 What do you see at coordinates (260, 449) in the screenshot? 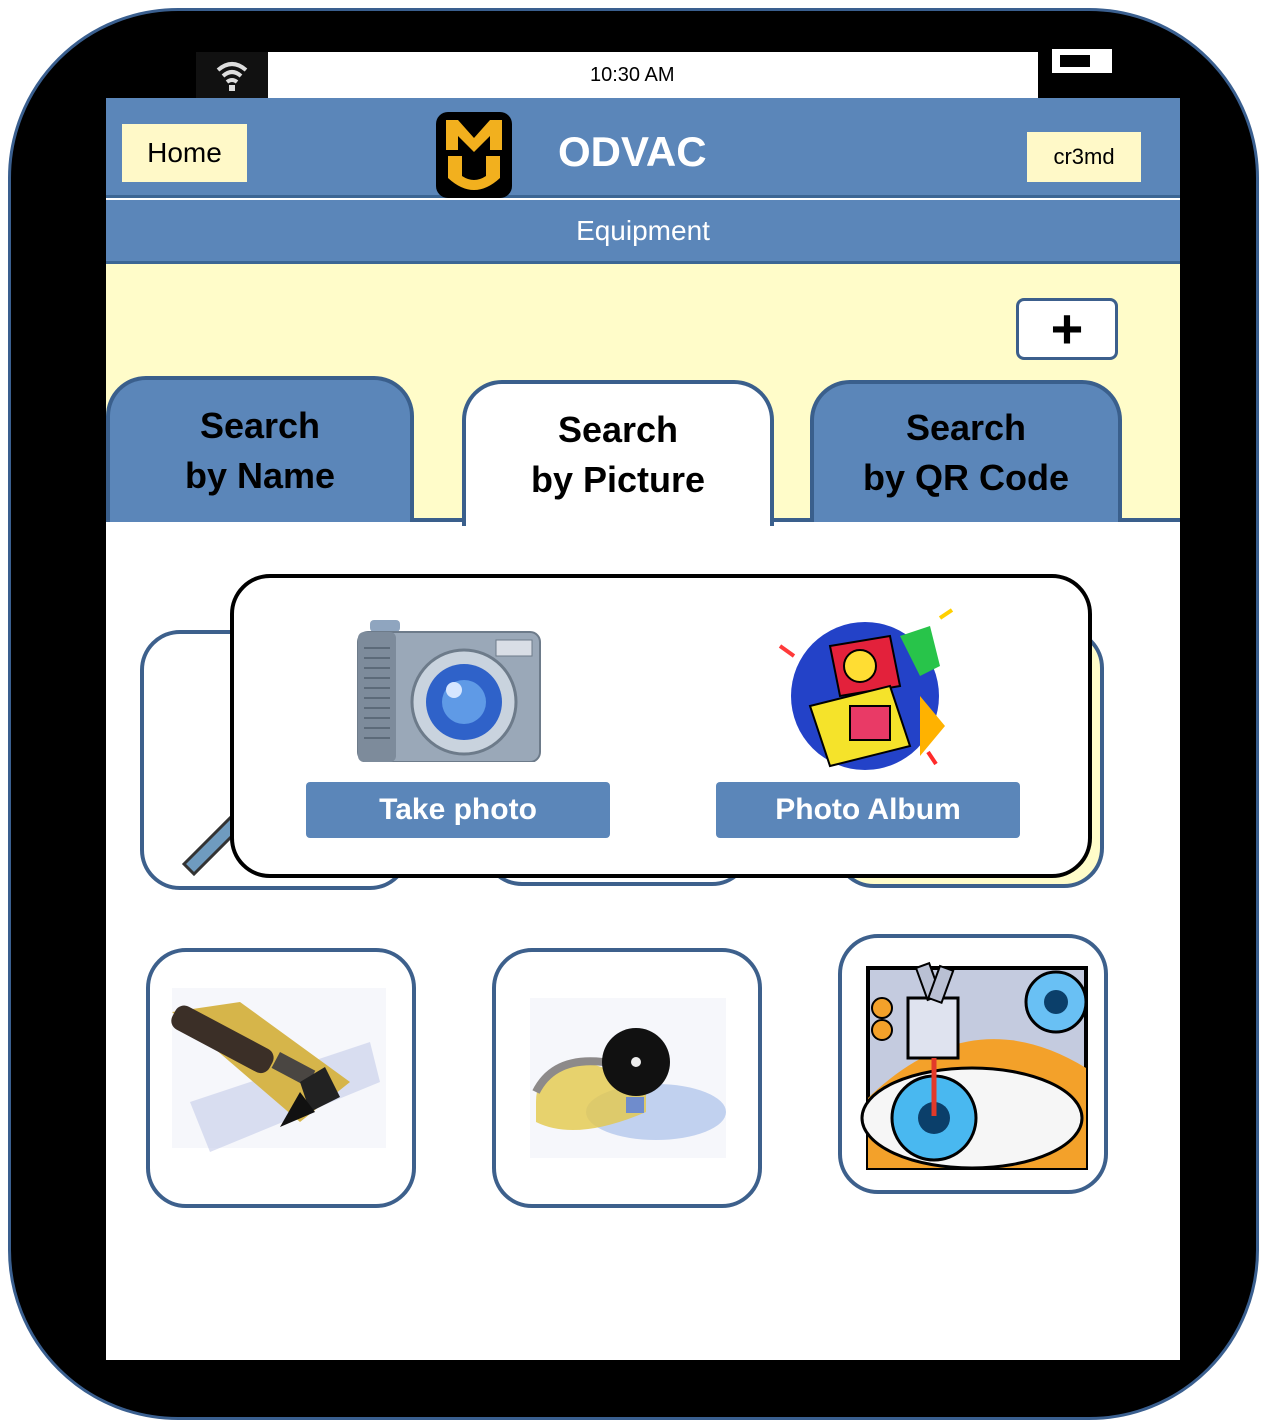
I see `tab-search-by-name: Search by Name` at bounding box center [260, 449].